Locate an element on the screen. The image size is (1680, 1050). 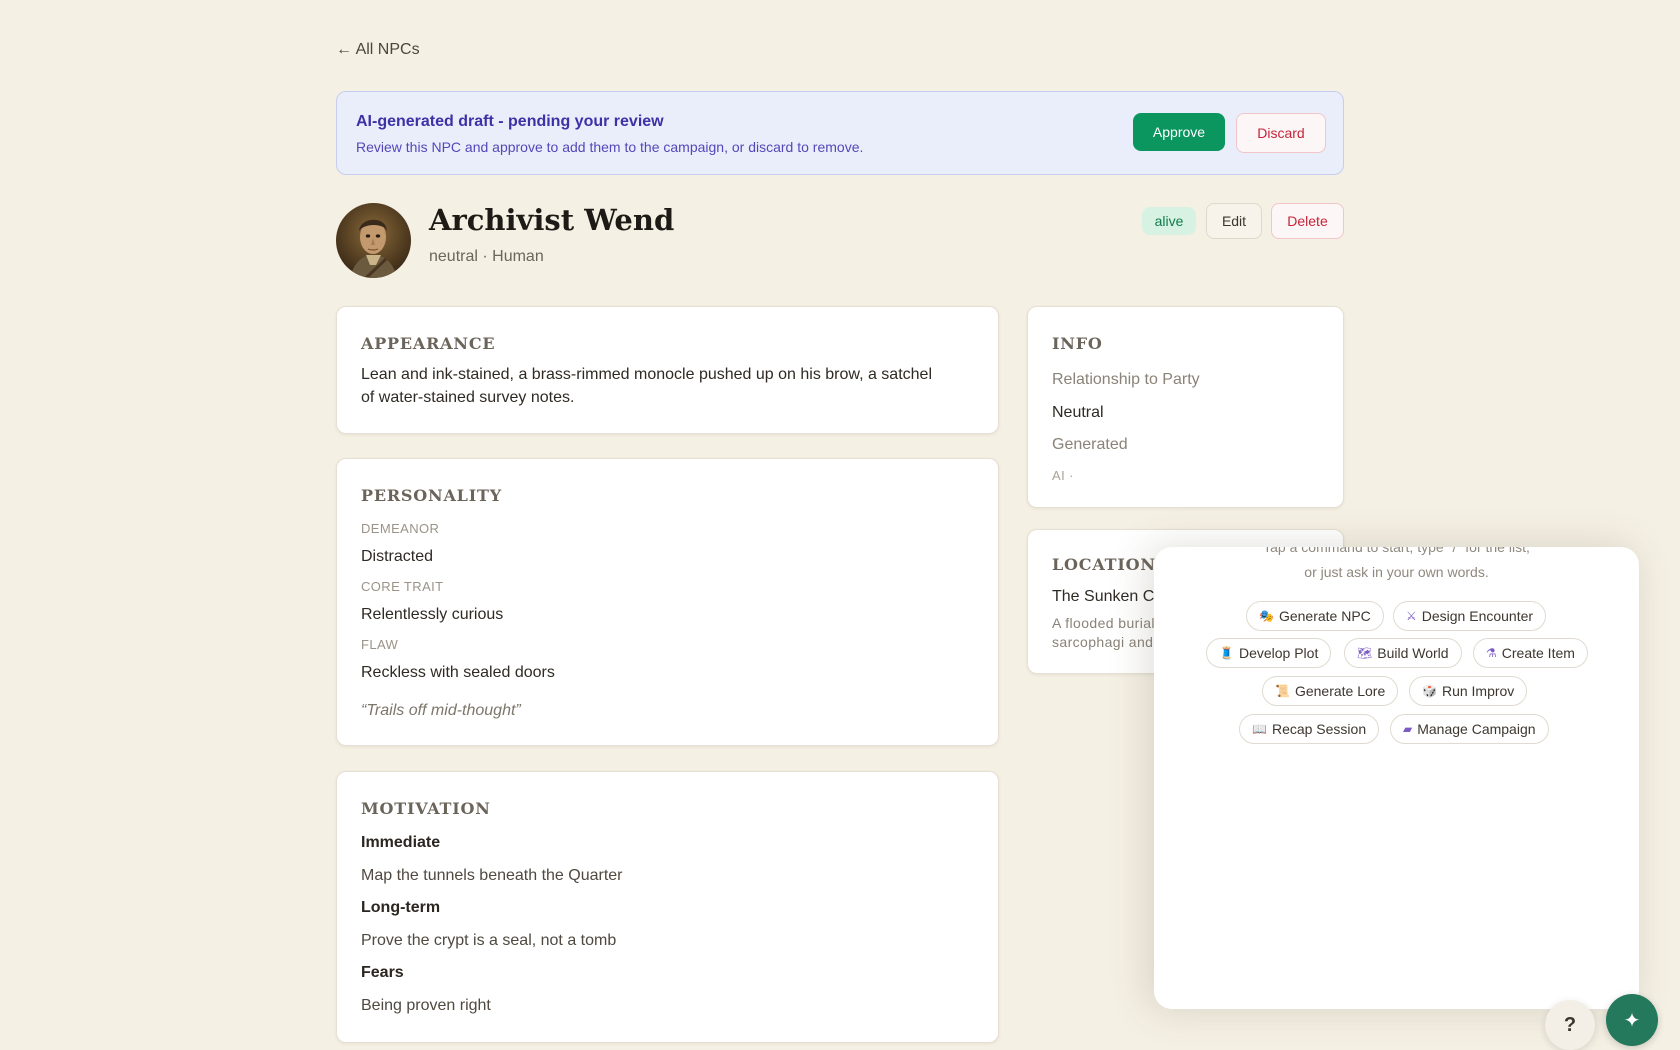
generated-value: AI · is located at coordinates (1063, 475).